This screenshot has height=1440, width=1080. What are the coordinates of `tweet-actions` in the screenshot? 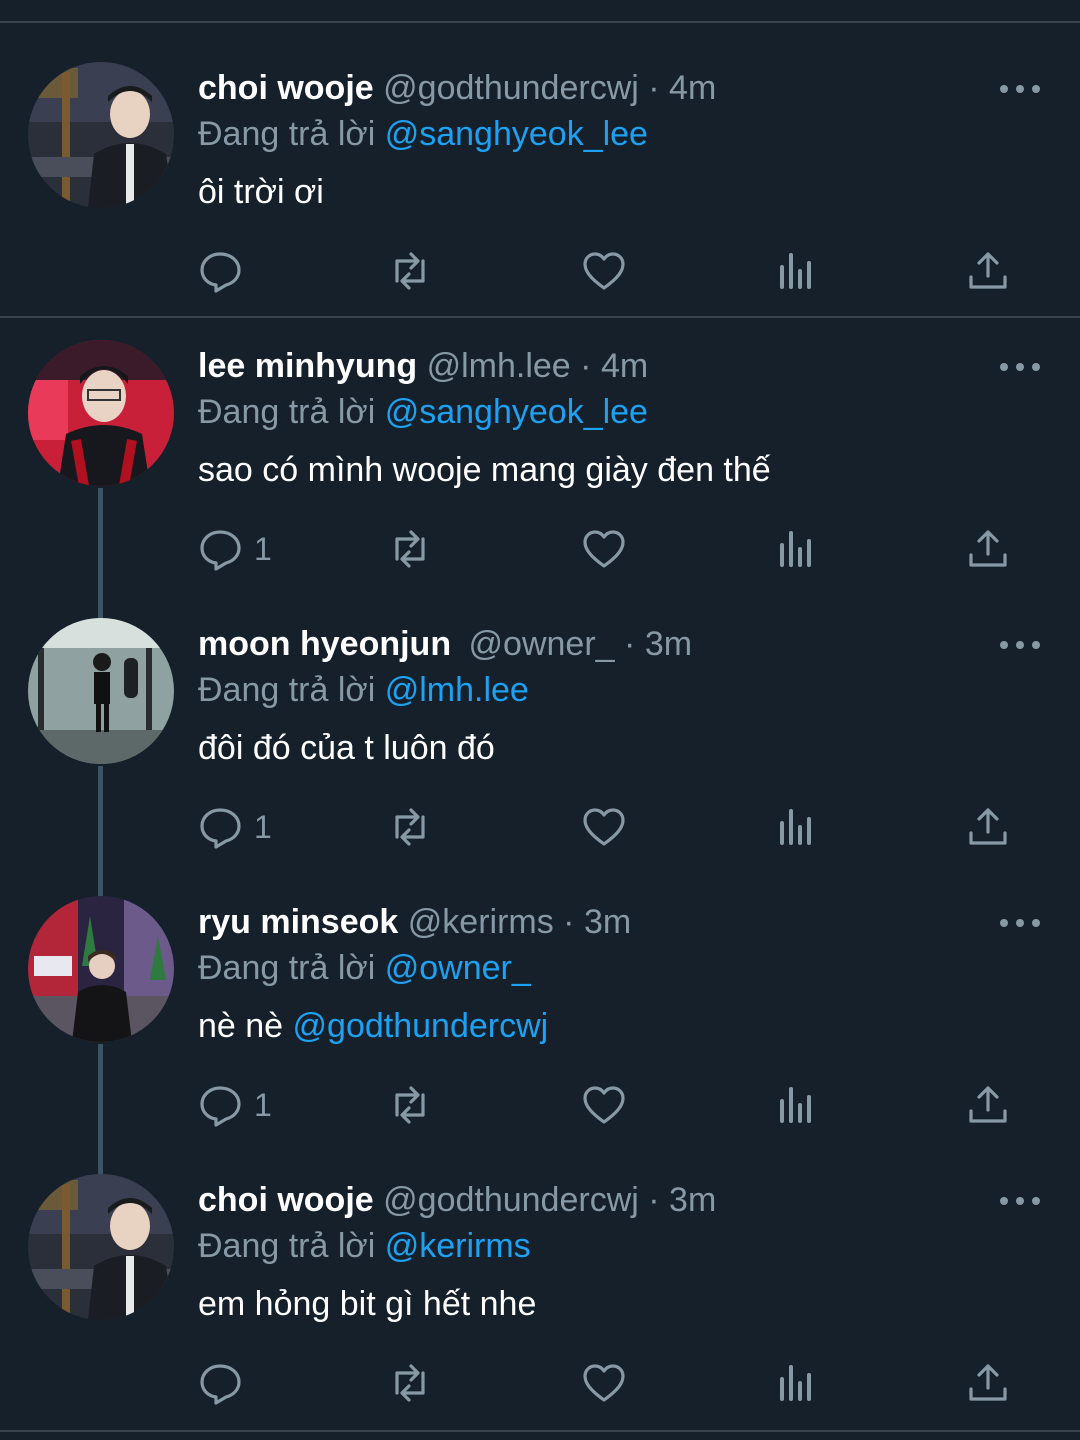 It's located at (613, 1383).